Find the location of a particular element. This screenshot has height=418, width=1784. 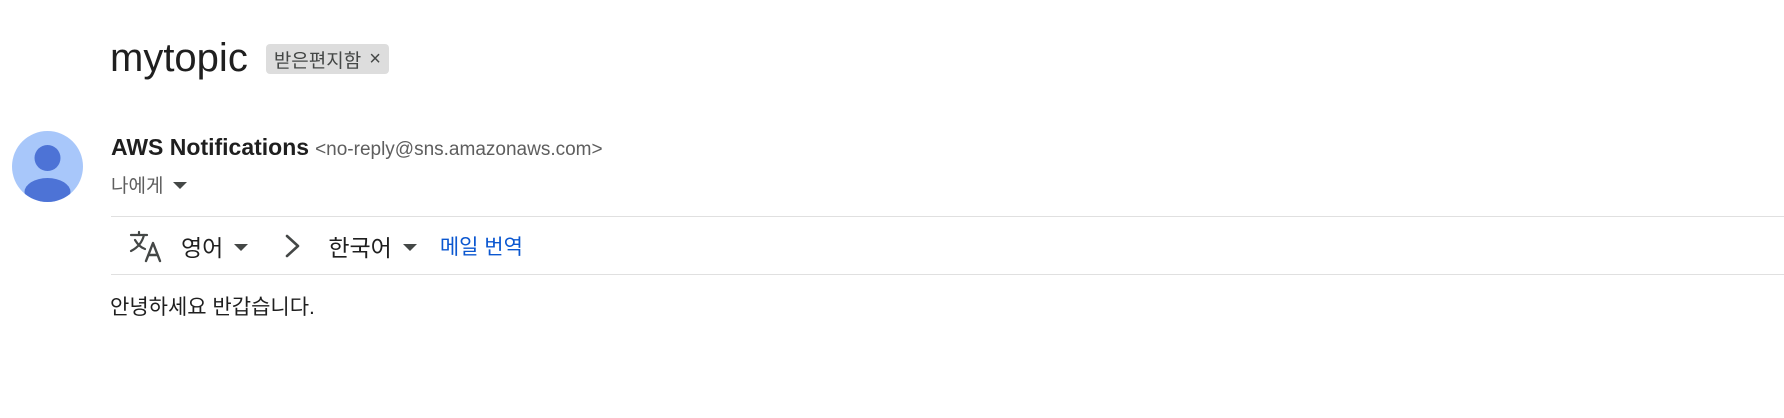

translate-message-link: 메일 번역 is located at coordinates (481, 246).